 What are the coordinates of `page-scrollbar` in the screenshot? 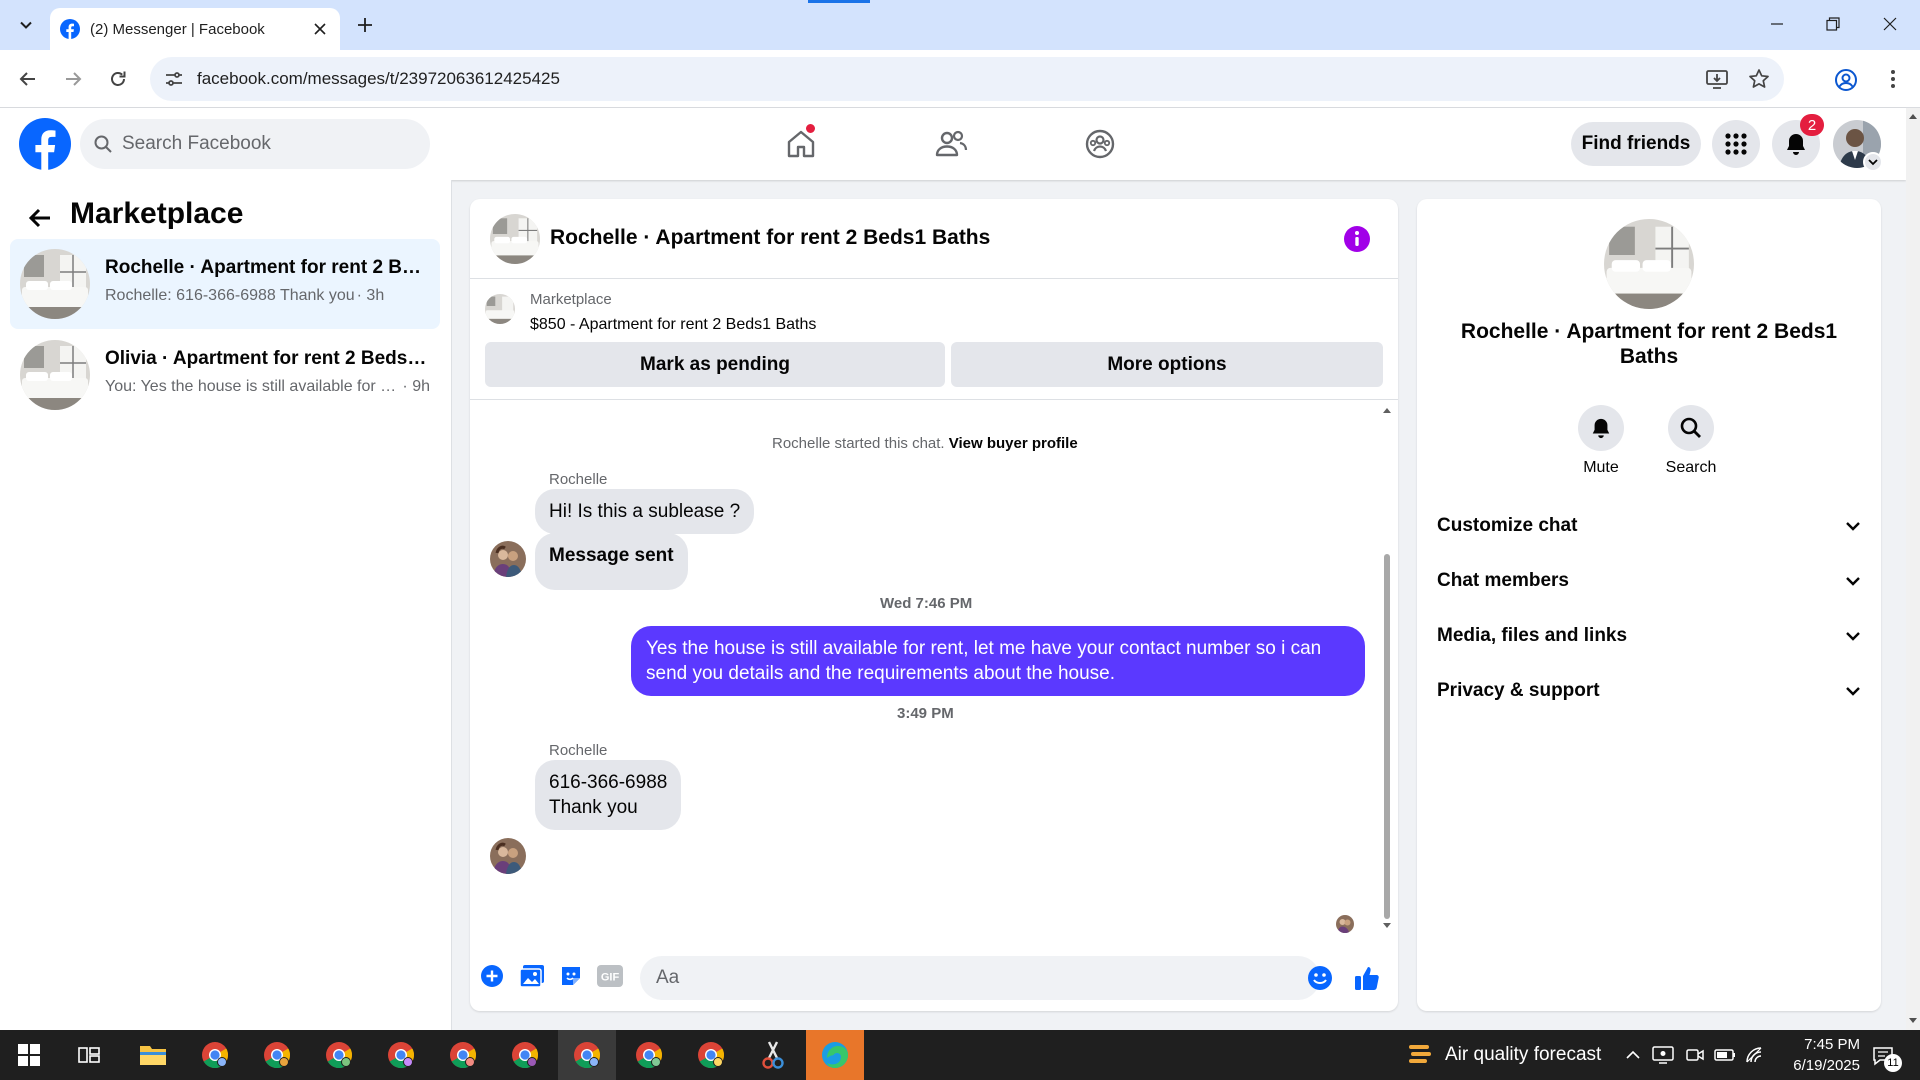 It's located at (1913, 569).